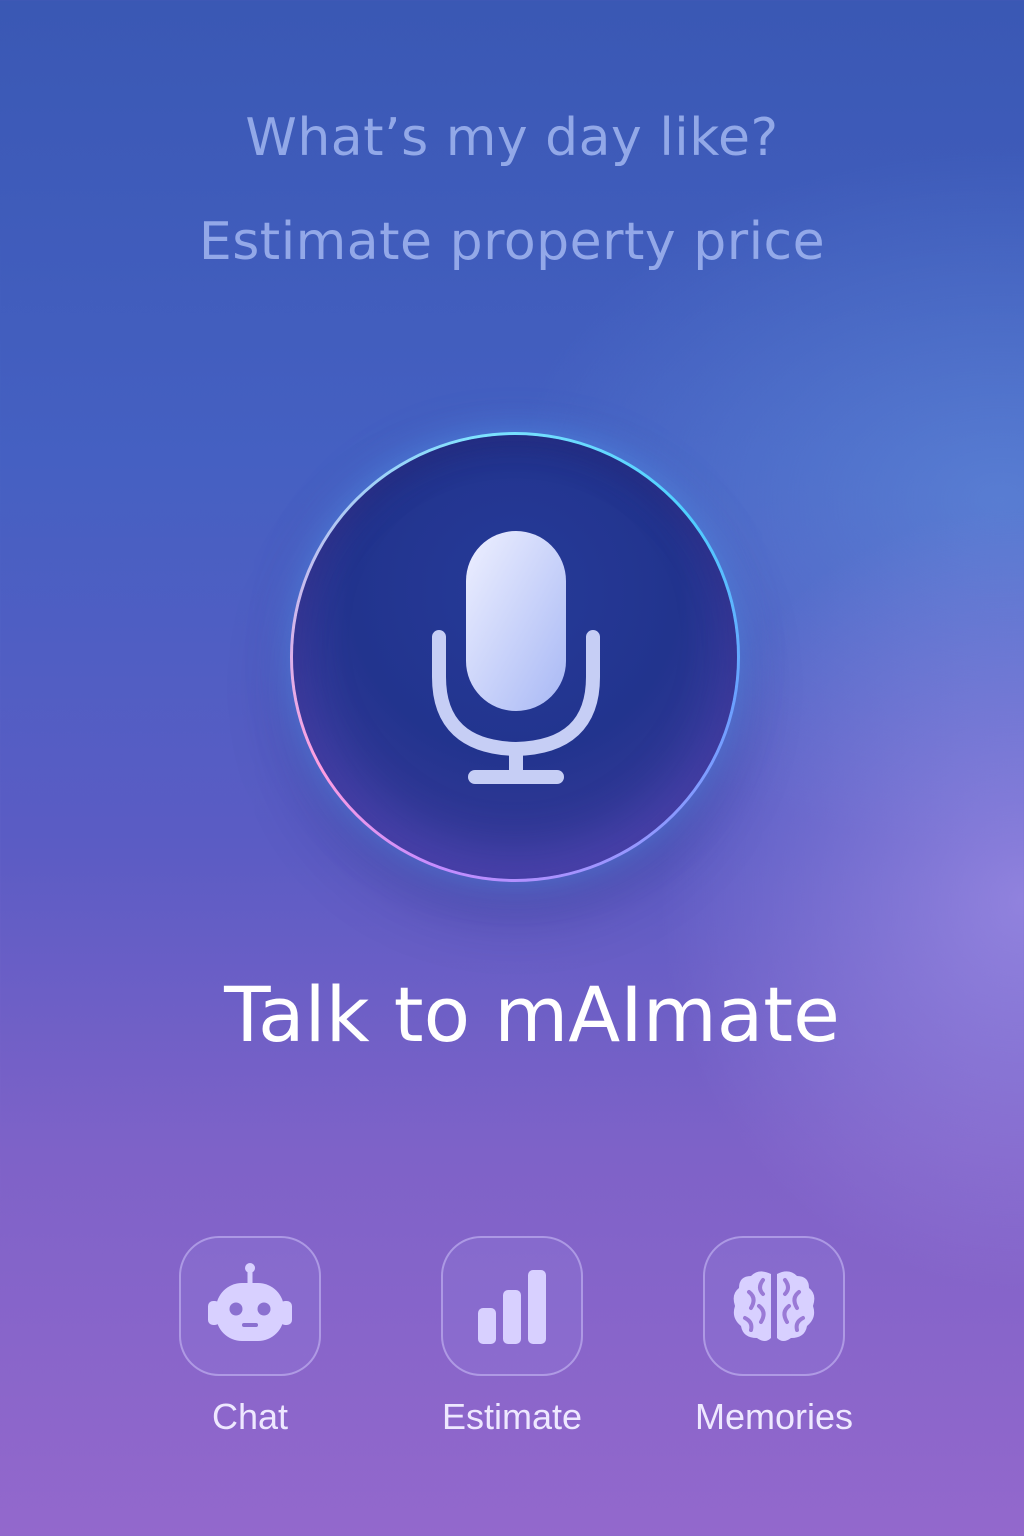 This screenshot has height=1536, width=1024. I want to click on nav-chat-label: Chat, so click(250, 1416).